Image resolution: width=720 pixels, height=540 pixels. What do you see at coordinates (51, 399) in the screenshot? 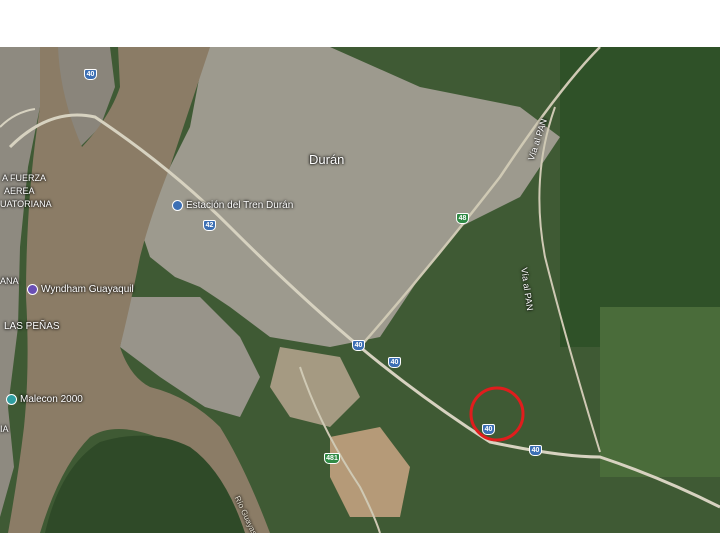
I see `poi-malecon-label: Malecon 2000` at bounding box center [51, 399].